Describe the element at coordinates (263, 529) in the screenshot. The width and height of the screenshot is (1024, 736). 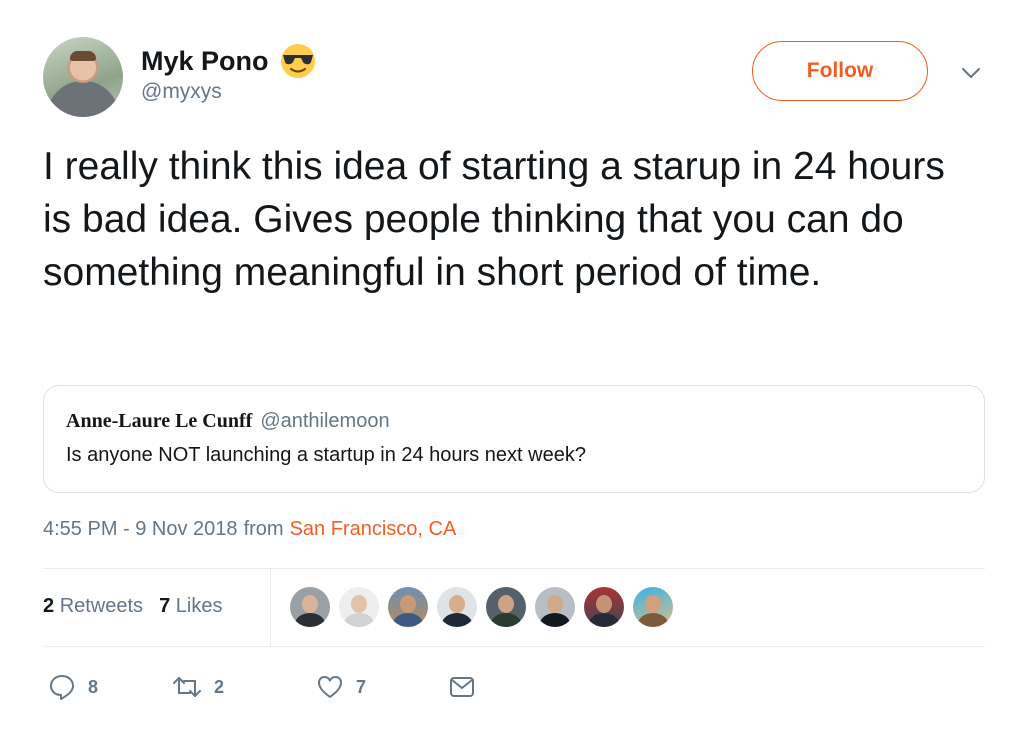
I see `from-label: from` at that location.